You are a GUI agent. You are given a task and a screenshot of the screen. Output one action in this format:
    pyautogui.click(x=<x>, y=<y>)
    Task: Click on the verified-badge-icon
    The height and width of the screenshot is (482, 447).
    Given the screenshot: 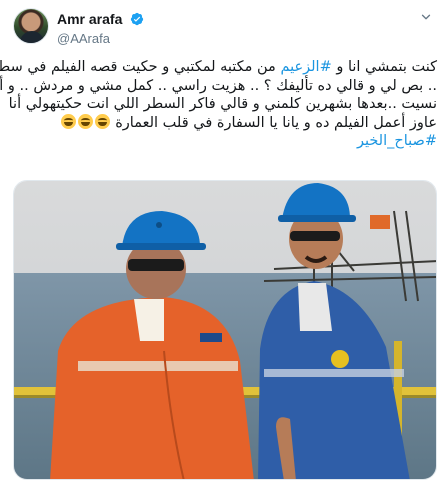 What is the action you would take?
    pyautogui.click(x=136, y=18)
    